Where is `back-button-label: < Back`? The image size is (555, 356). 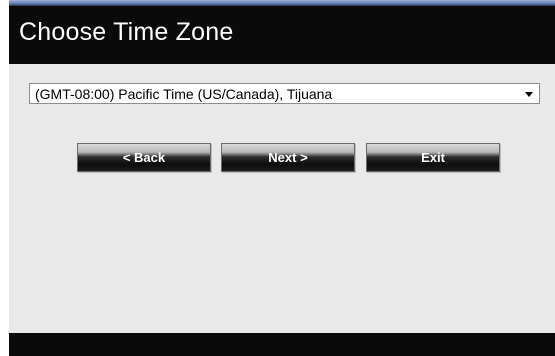
back-button-label: < Back is located at coordinates (144, 157).